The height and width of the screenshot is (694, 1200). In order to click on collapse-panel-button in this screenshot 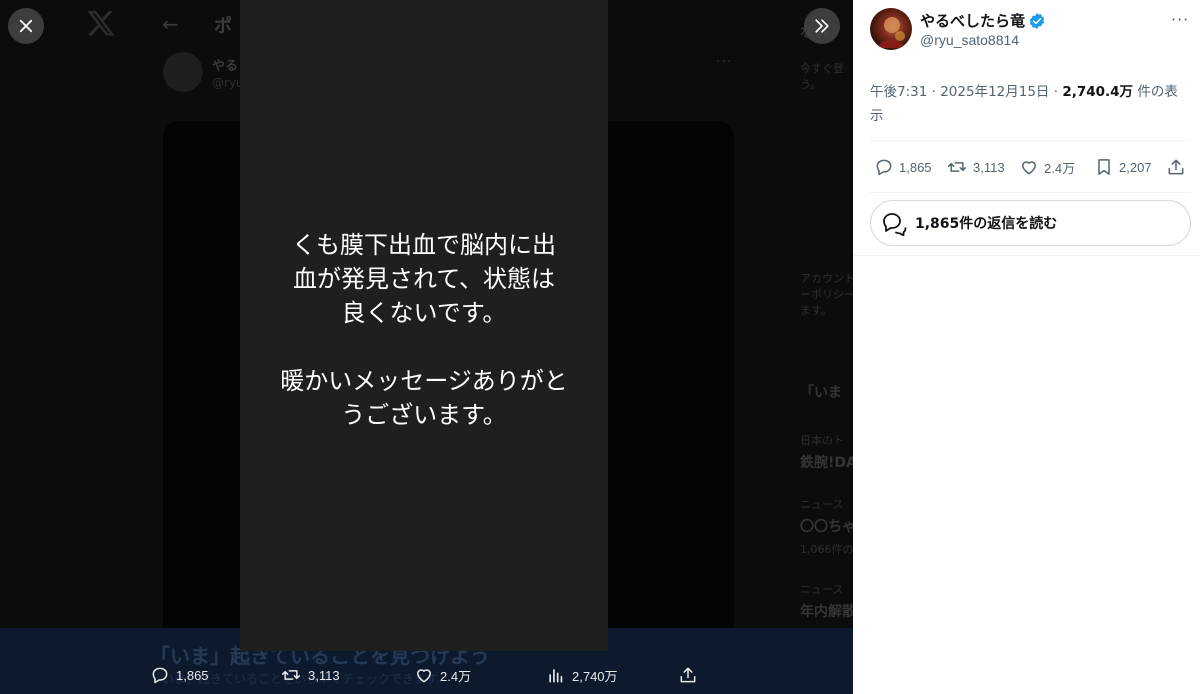, I will do `click(822, 26)`.